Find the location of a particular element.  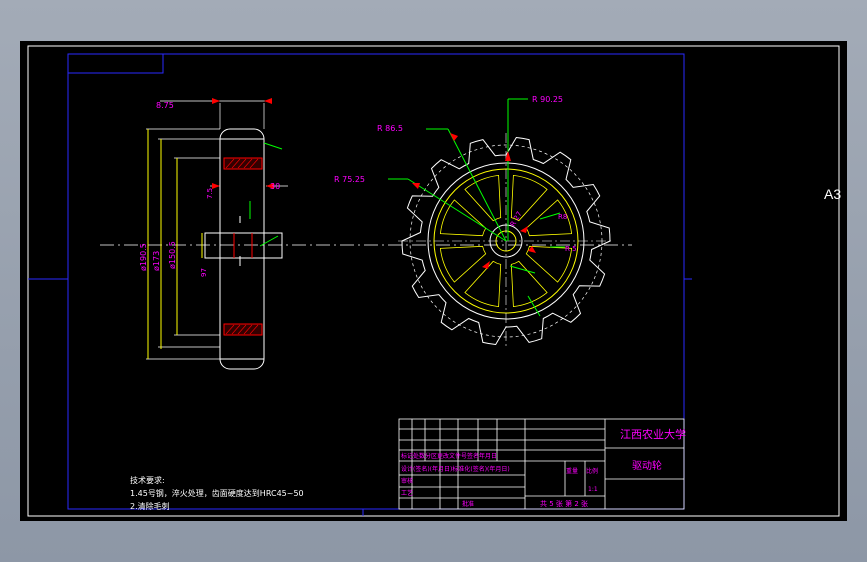

dim-d3: 7.5 is located at coordinates (210, 193).